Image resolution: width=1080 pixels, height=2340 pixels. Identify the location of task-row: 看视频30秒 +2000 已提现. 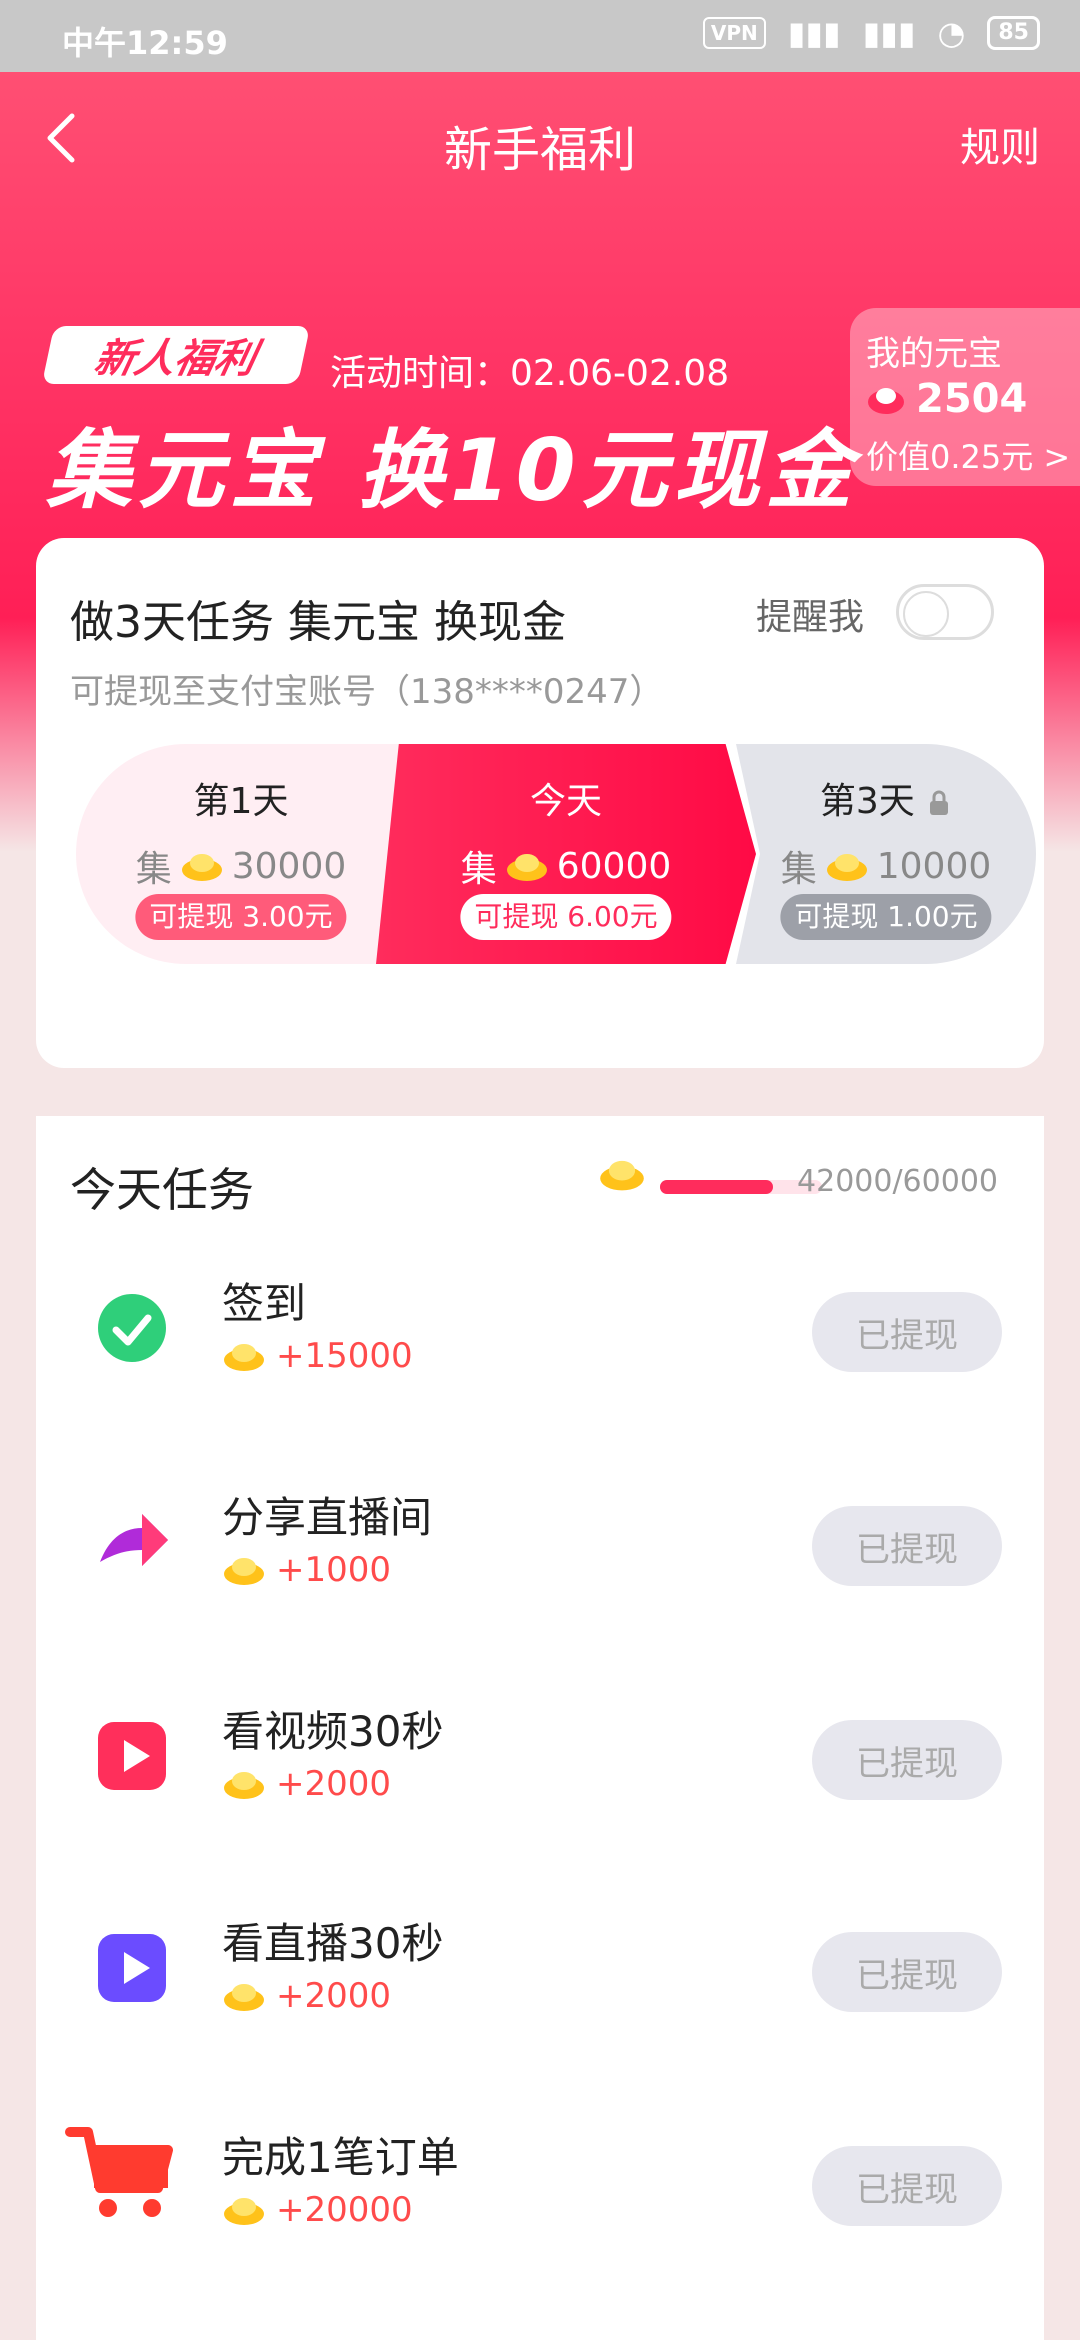
(540, 1762).